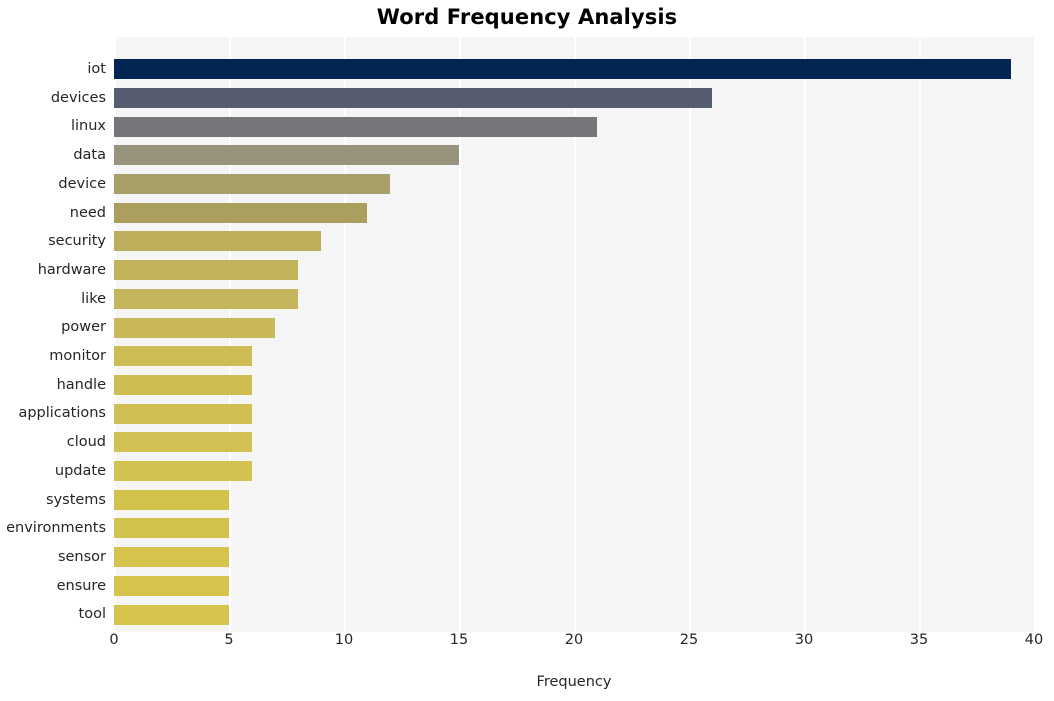 The height and width of the screenshot is (701, 1054). What do you see at coordinates (96, 69) in the screenshot?
I see `y-axis-label-iot: iot` at bounding box center [96, 69].